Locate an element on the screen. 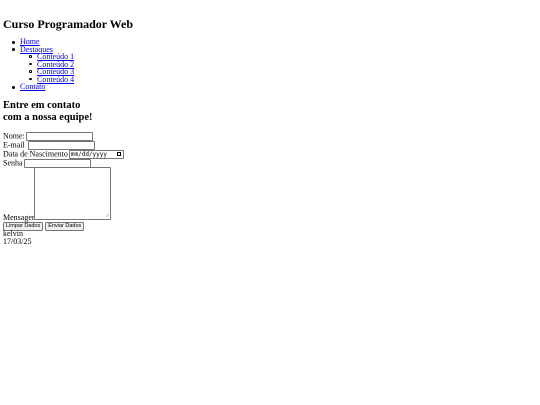  message-row: Mensagem is located at coordinates (103, 194).